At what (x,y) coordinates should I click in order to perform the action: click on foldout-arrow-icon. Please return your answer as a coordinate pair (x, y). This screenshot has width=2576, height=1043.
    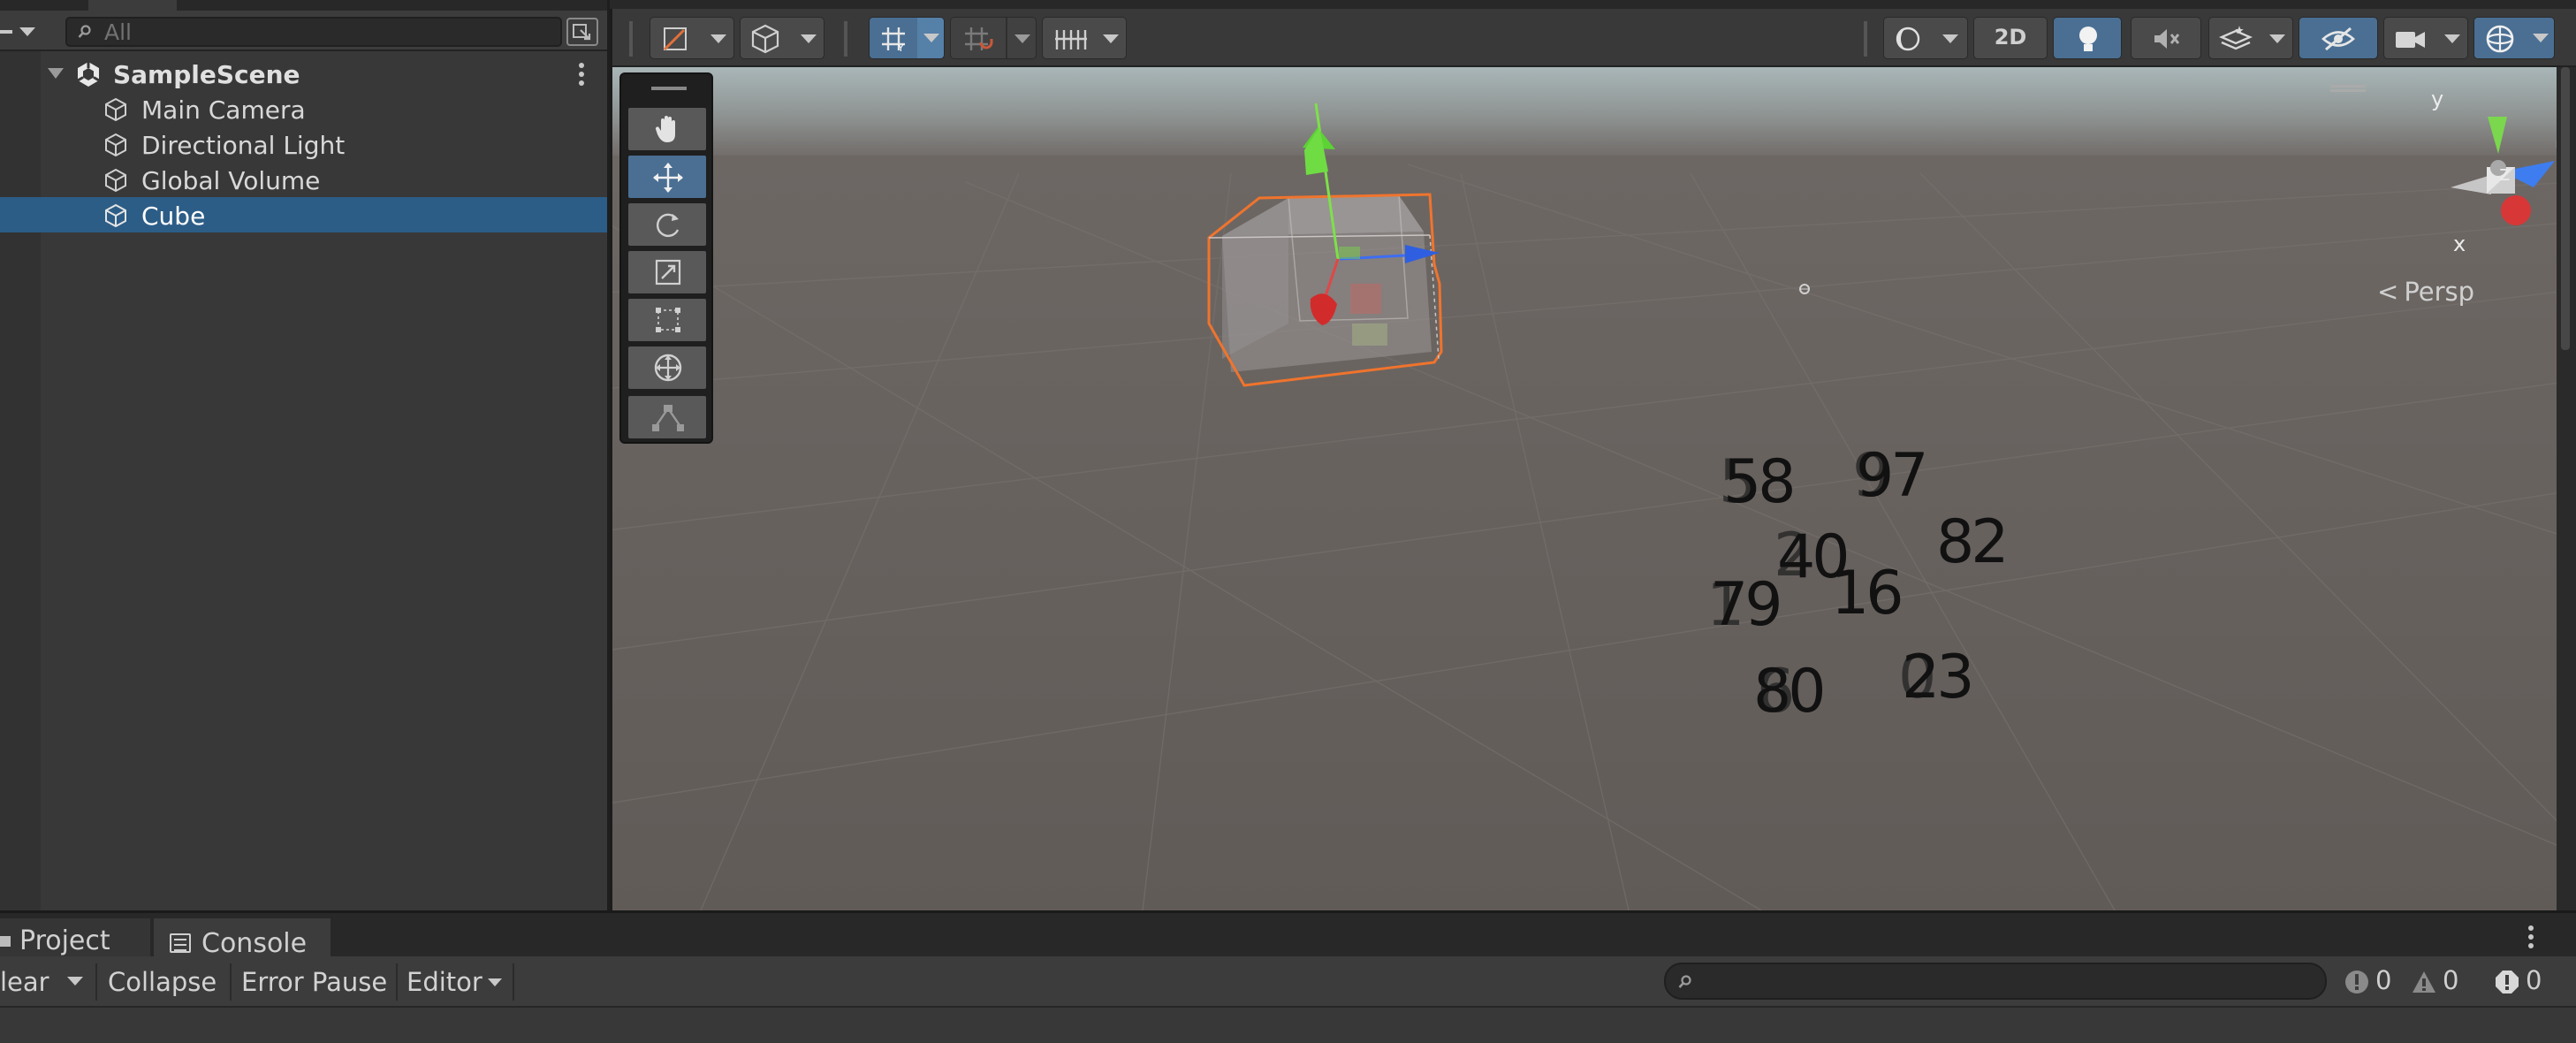
    Looking at the image, I should click on (56, 73).